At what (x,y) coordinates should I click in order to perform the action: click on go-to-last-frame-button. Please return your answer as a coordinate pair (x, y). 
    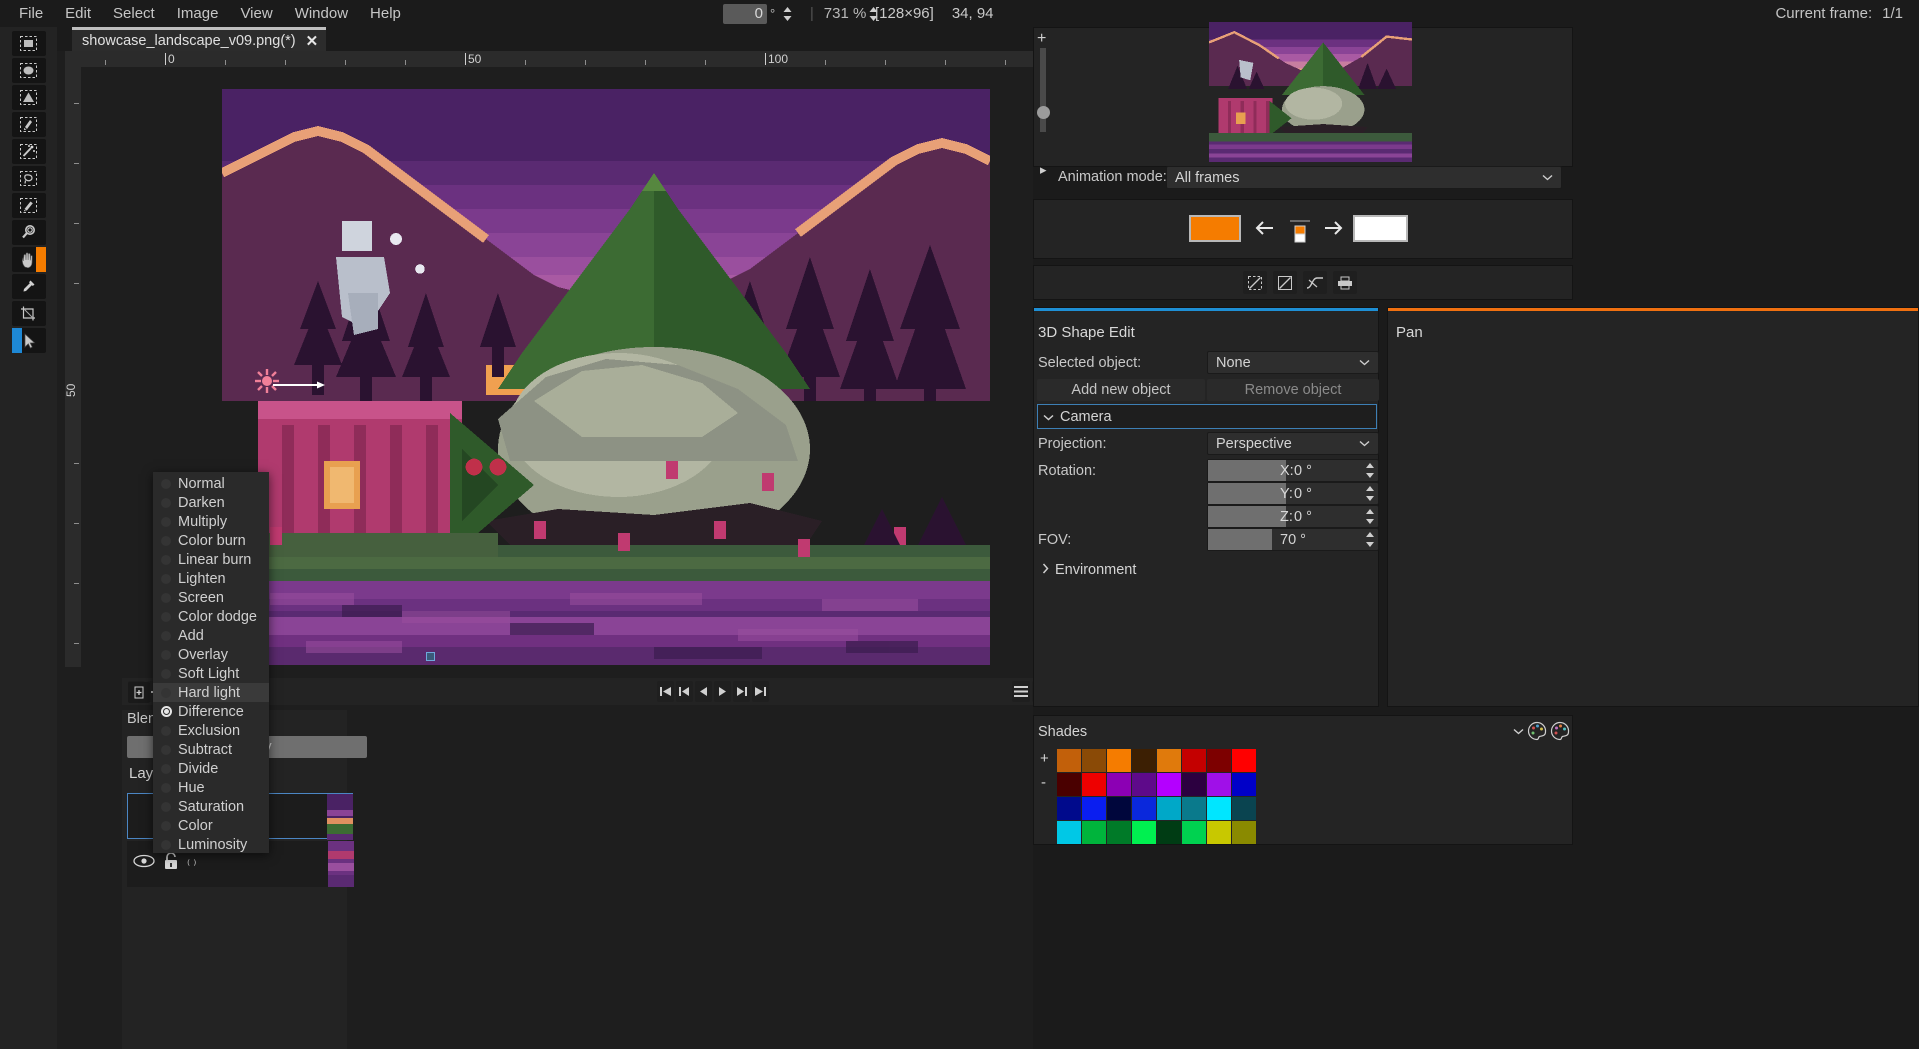
    Looking at the image, I should click on (760, 691).